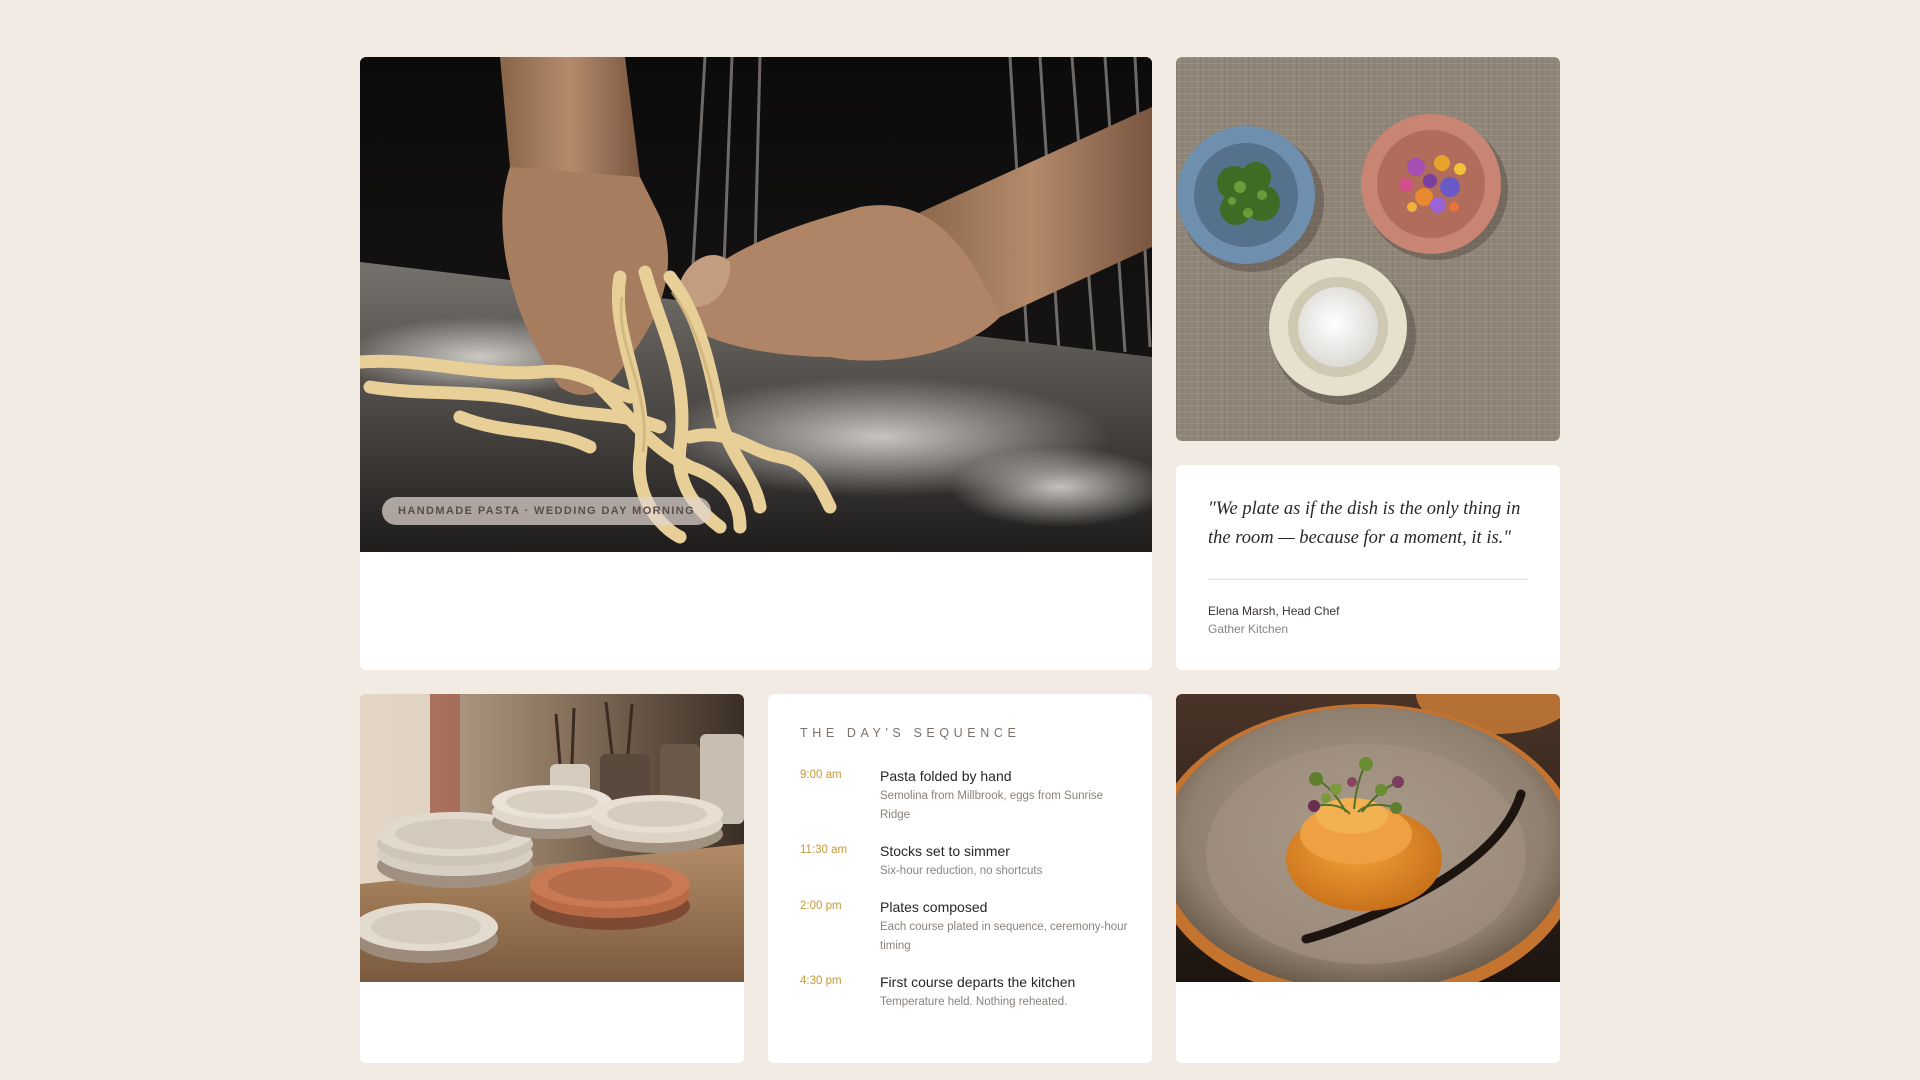  Describe the element at coordinates (1248, 629) in the screenshot. I see `quote-organization: Gather Kitchen` at that location.